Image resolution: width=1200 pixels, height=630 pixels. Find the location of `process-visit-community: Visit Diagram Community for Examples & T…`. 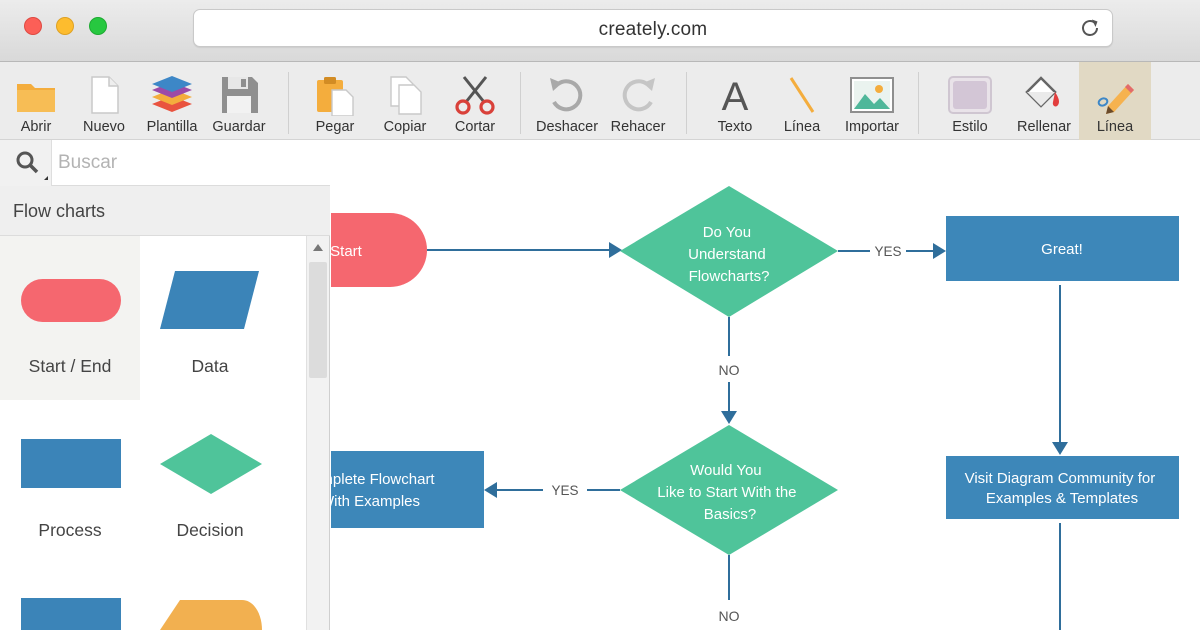

process-visit-community: Visit Diagram Community for Examples & T… is located at coordinates (1062, 487).